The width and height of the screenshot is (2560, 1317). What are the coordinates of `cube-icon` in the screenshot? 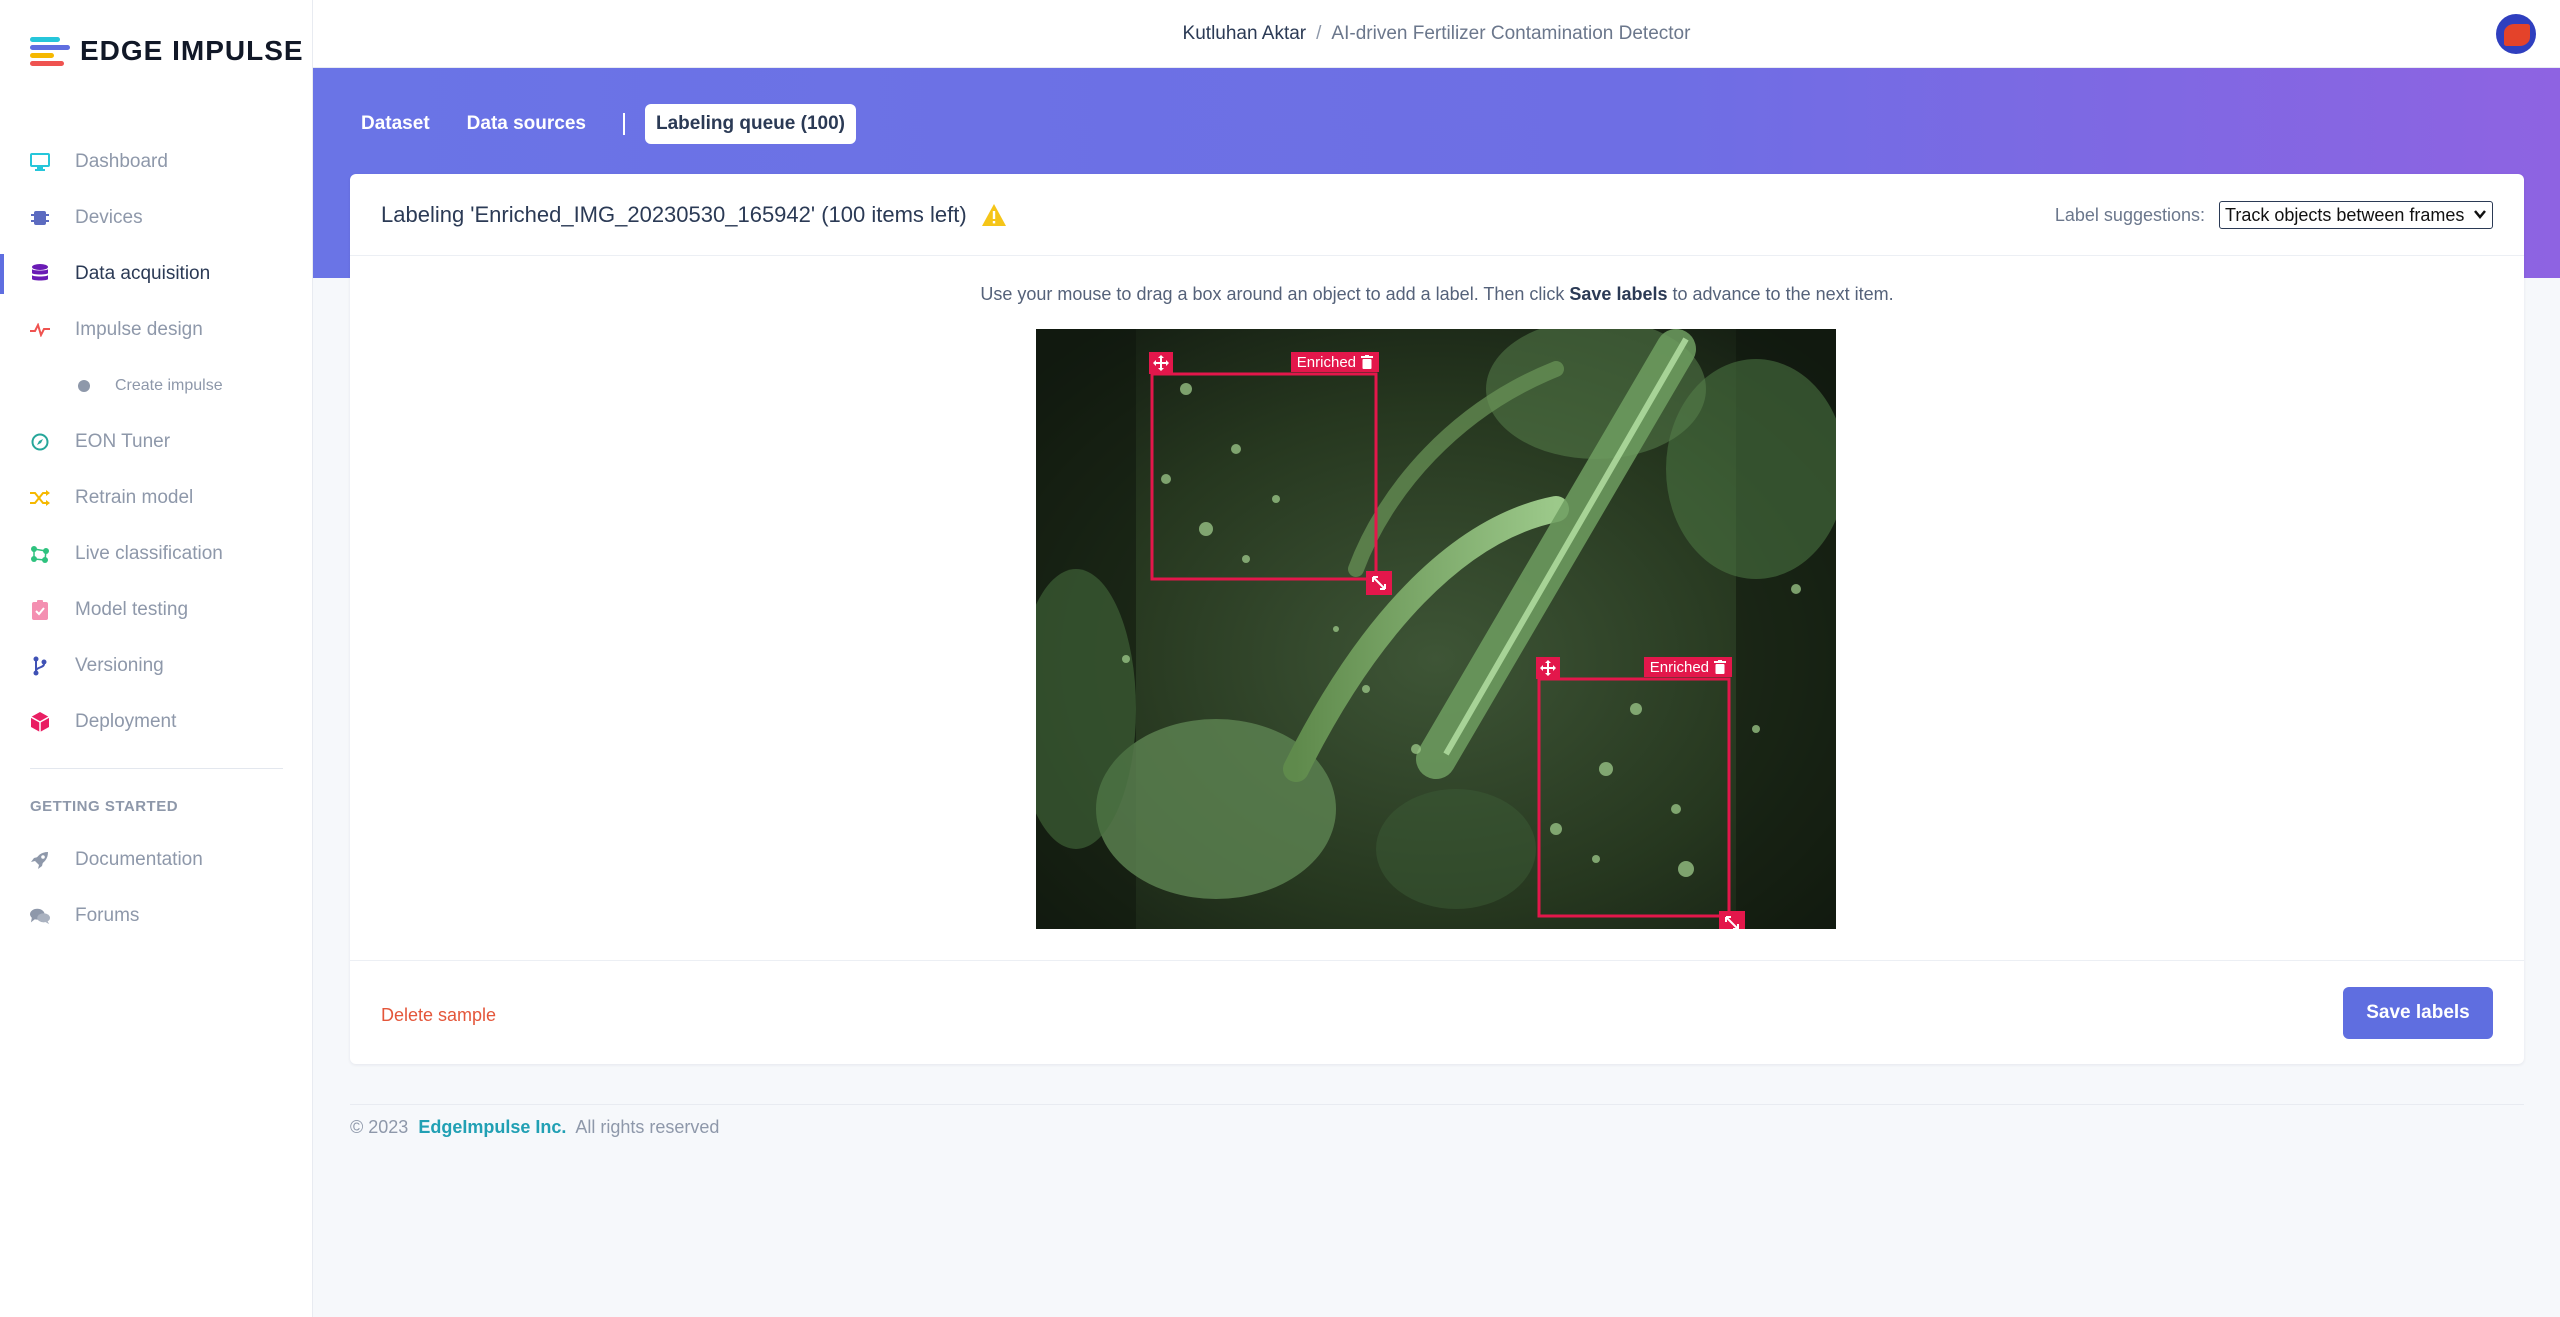 It's located at (40, 722).